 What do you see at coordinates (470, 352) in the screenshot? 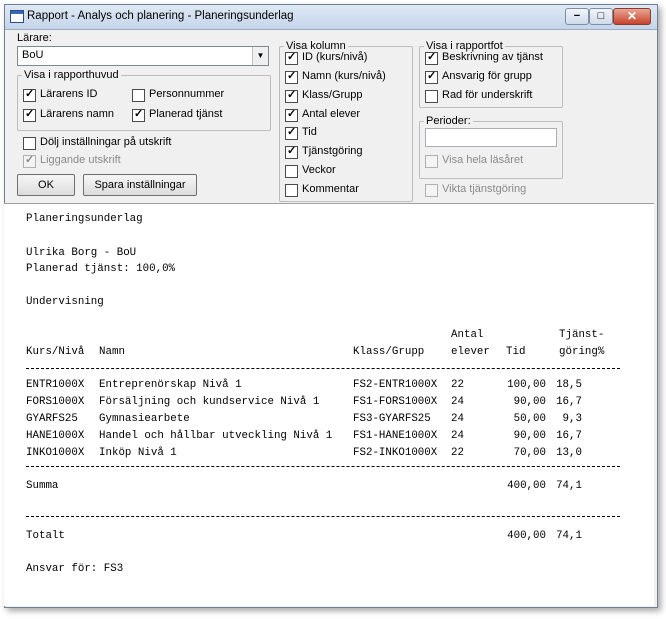
I see `header-antal-bottom: elever` at bounding box center [470, 352].